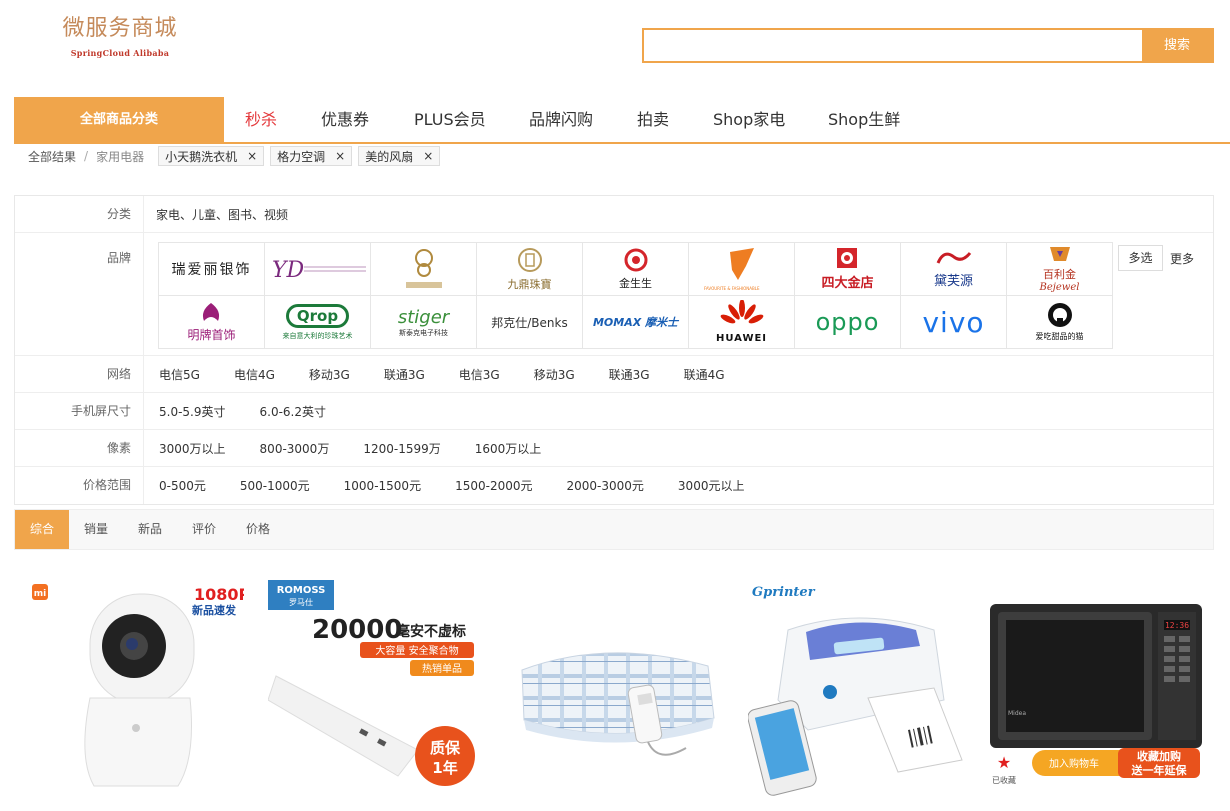 The width and height of the screenshot is (1230, 811). I want to click on brand-logo-qrop: Qrop 来自意大利的珍珠艺术, so click(318, 322).